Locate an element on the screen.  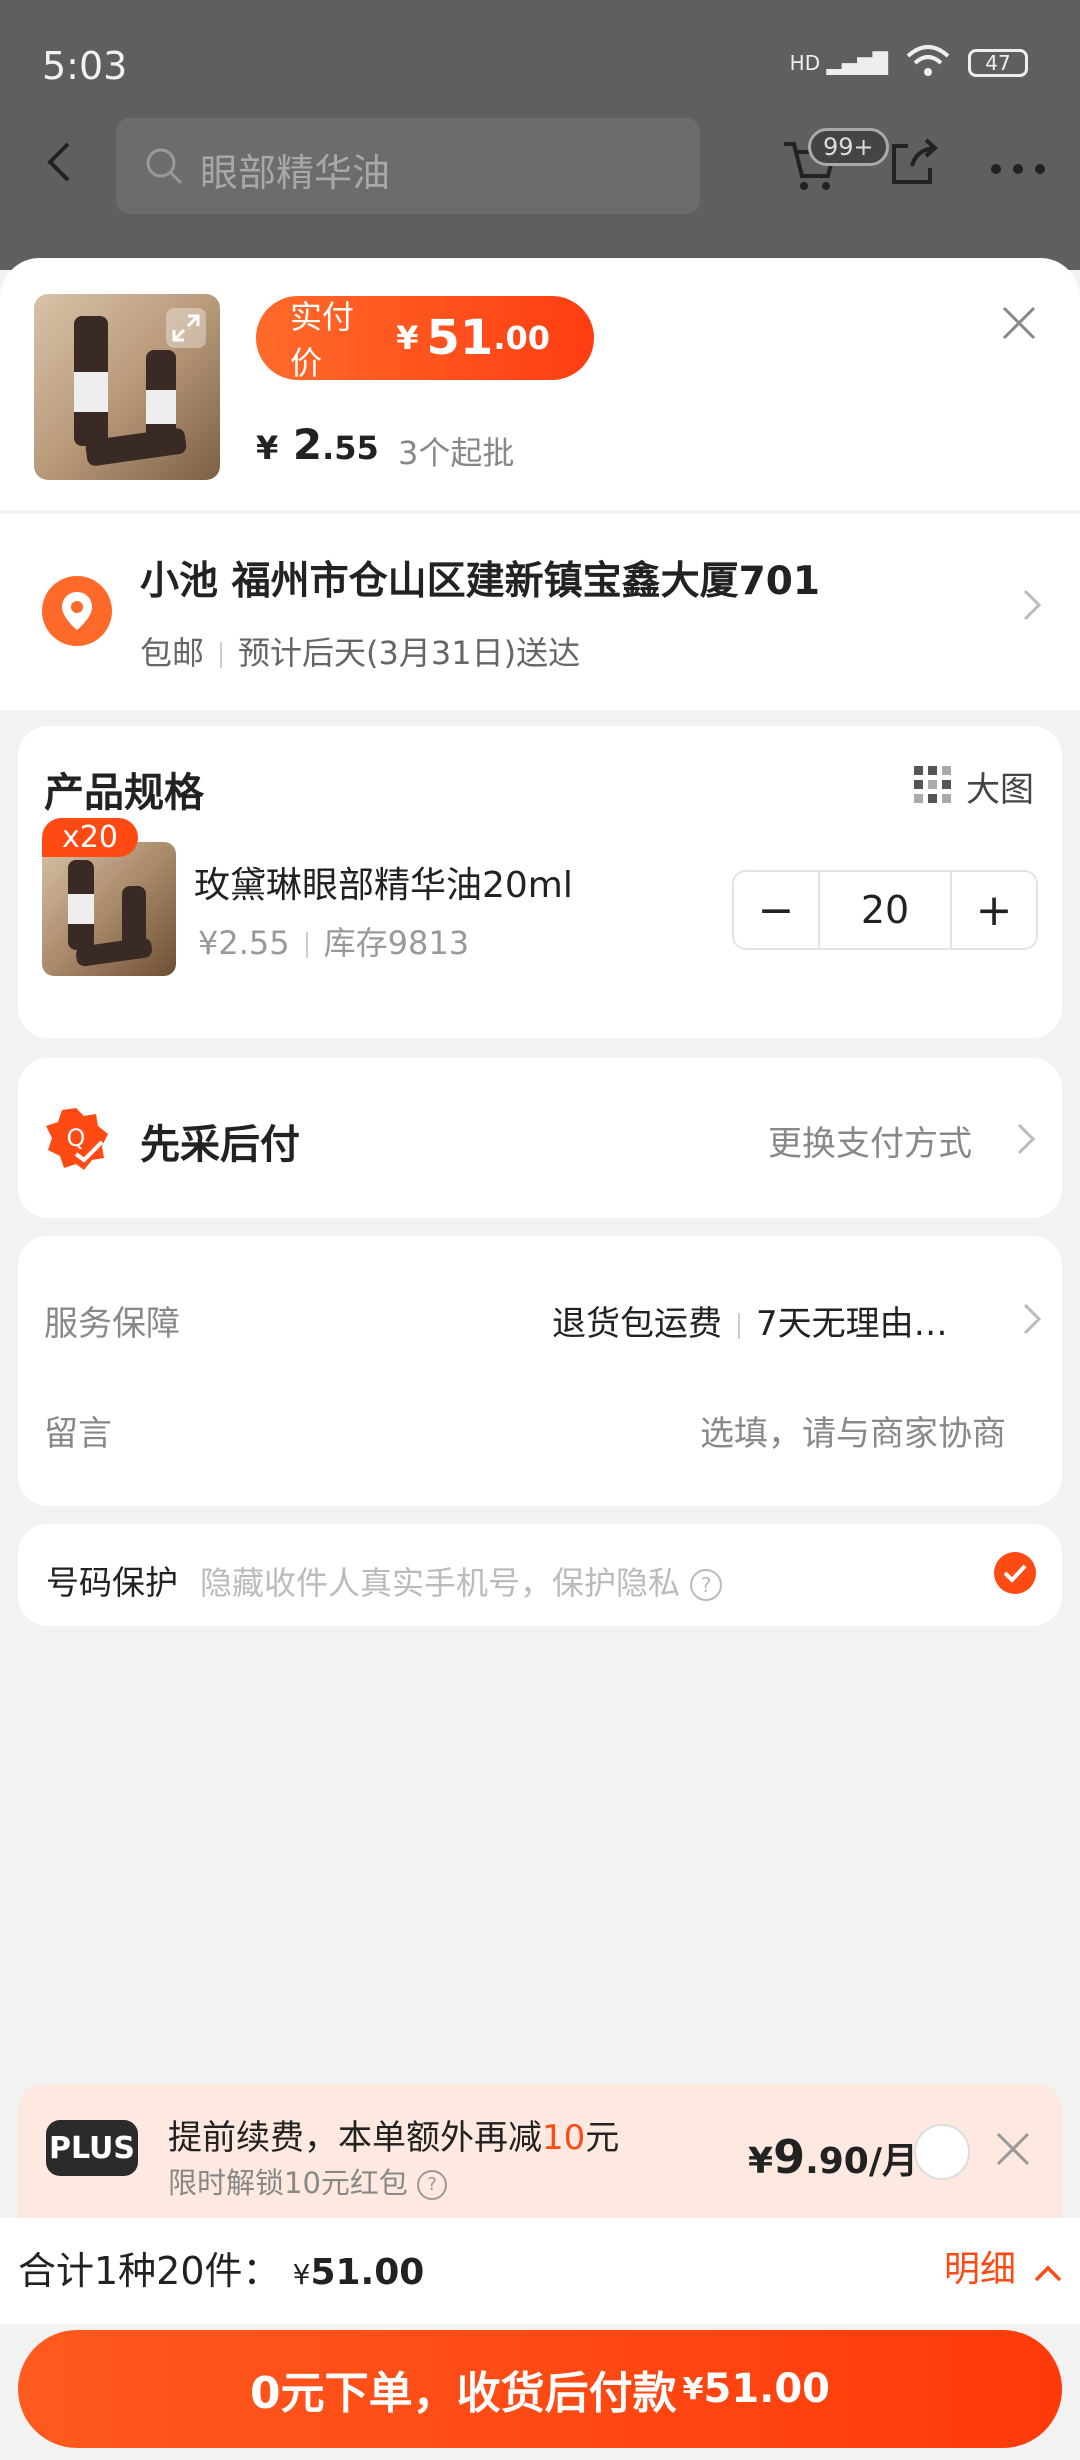
grid-icon is located at coordinates (933, 787).